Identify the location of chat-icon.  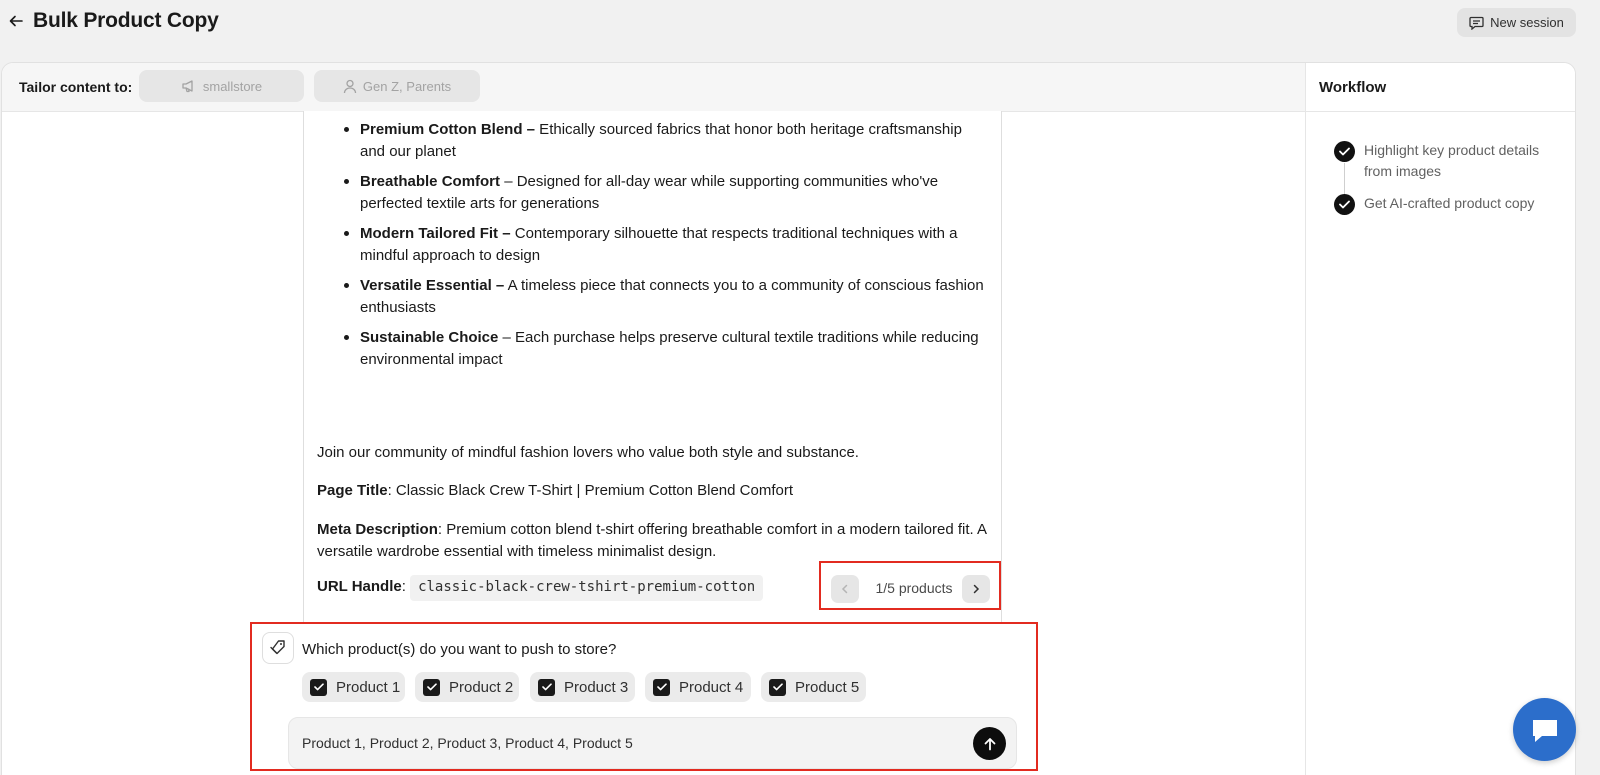
(1544, 730).